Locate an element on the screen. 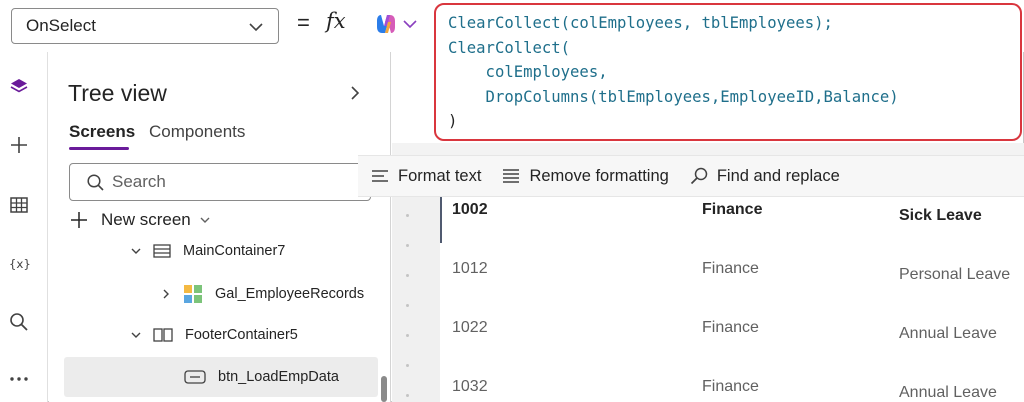 The height and width of the screenshot is (402, 1024). find-icon is located at coordinates (699, 176).